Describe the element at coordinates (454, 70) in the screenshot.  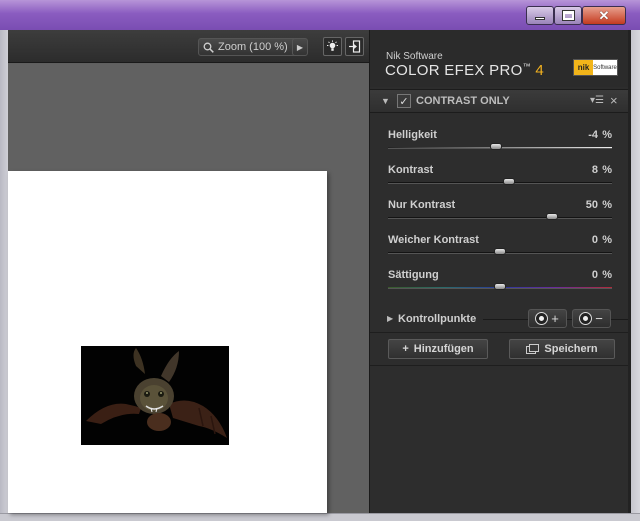
I see `product-title: COLOR EFEX PRO` at that location.